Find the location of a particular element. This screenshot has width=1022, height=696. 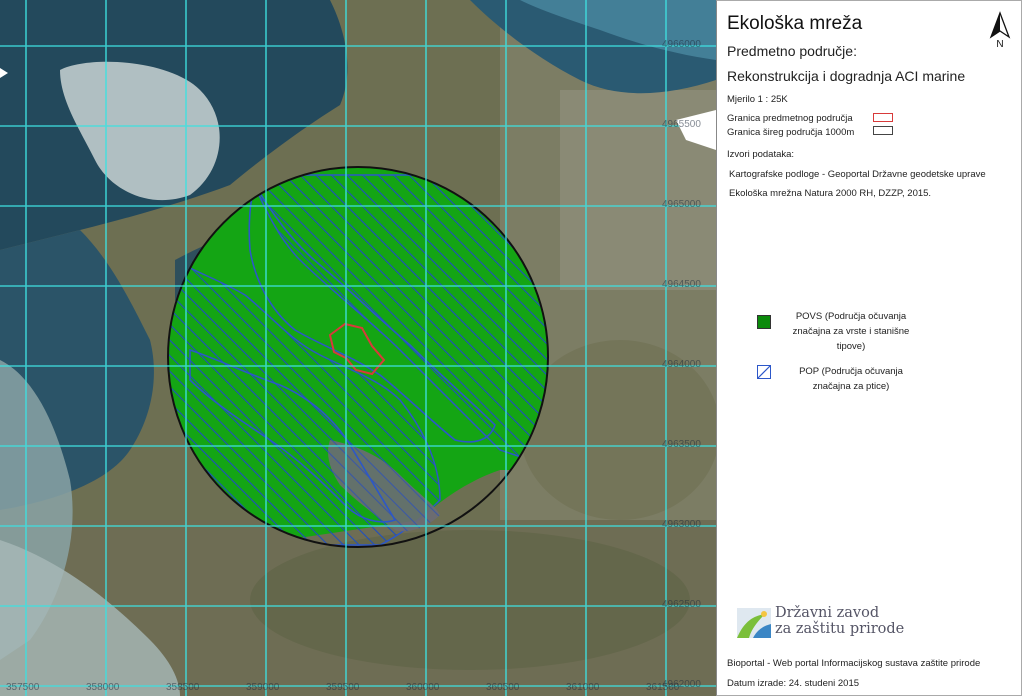

boundary-wider-swatch is located at coordinates (883, 130).